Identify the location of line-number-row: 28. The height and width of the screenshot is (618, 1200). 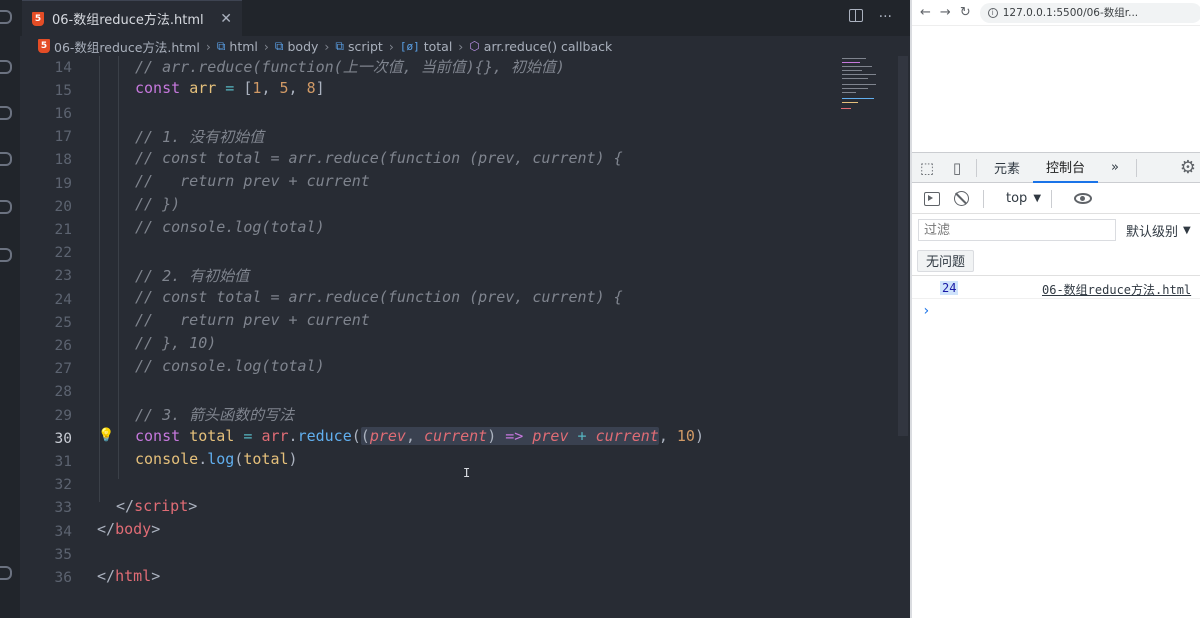
(430, 392).